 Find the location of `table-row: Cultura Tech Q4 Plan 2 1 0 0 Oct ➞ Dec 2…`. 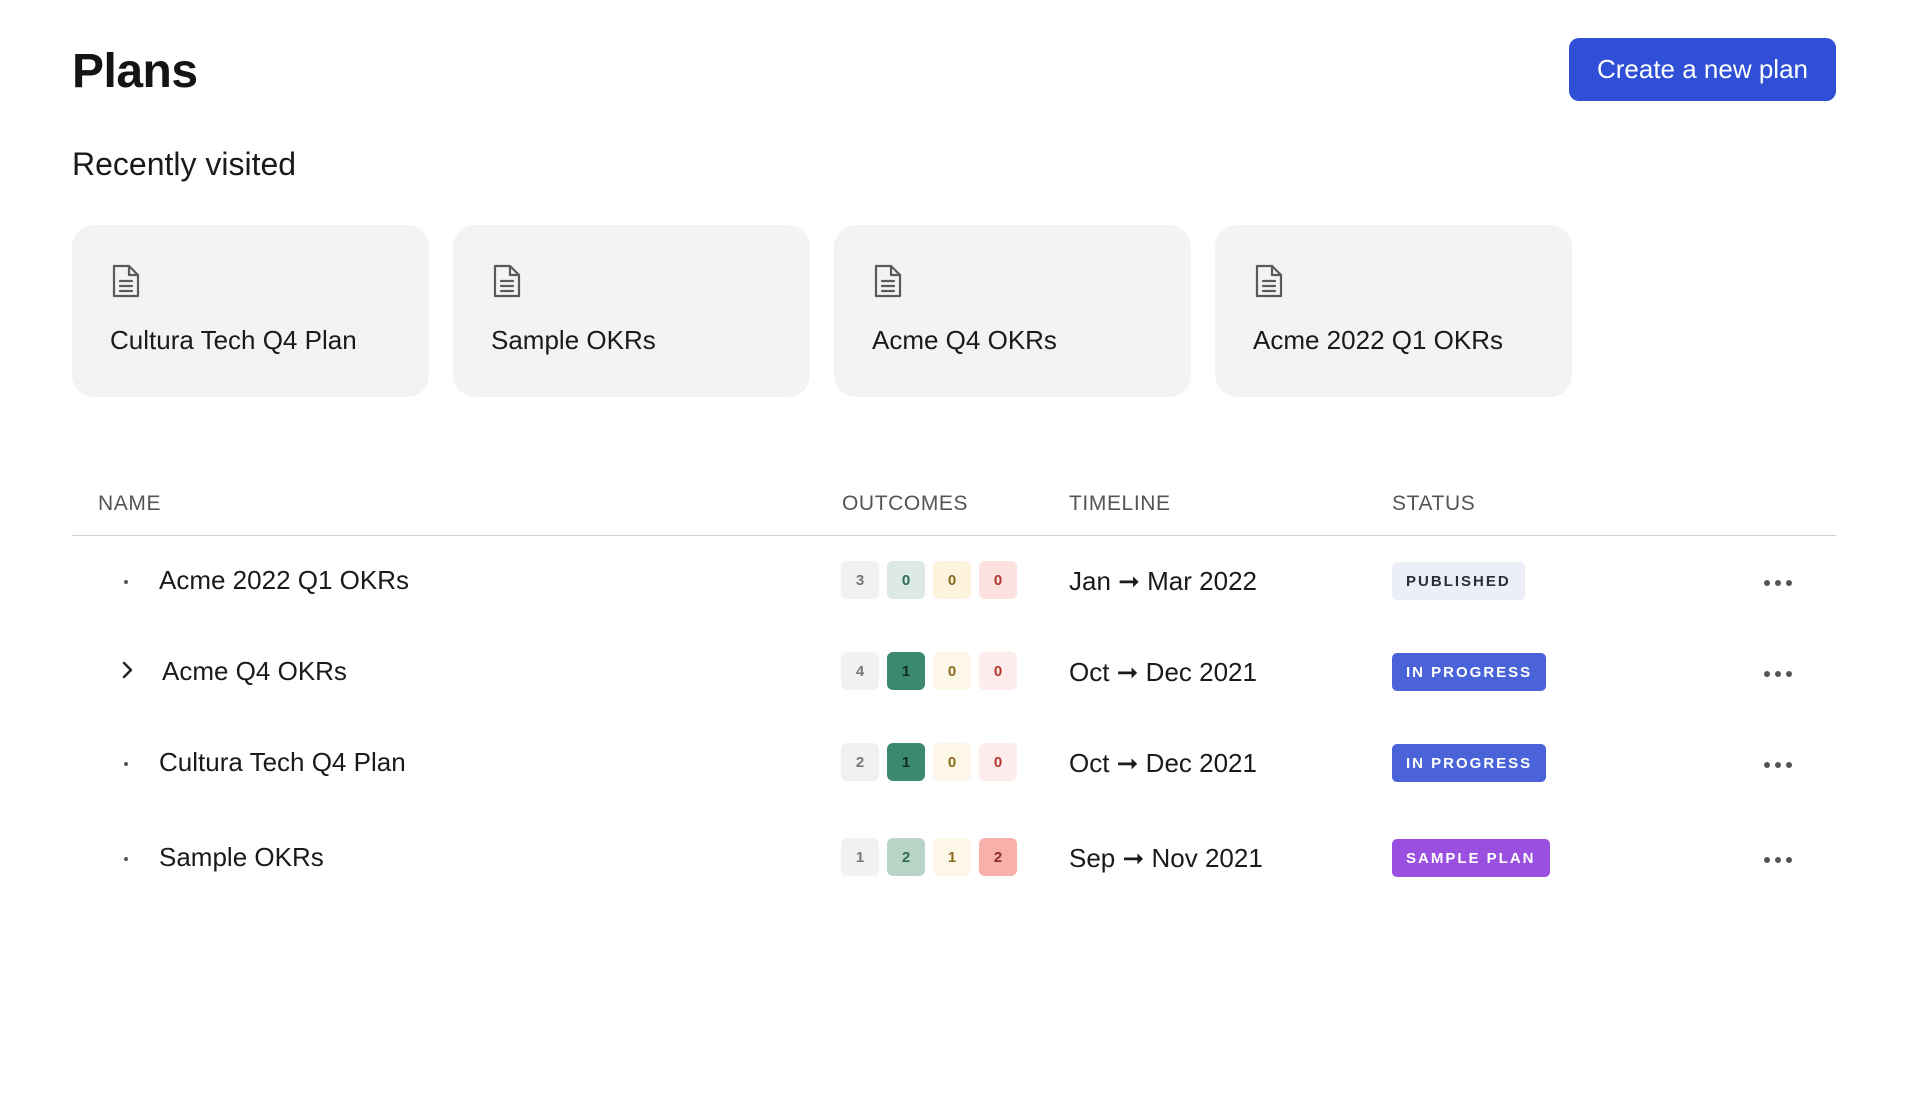

table-row: Cultura Tech Q4 Plan 2 1 0 0 Oct ➞ Dec 2… is located at coordinates (954, 763).